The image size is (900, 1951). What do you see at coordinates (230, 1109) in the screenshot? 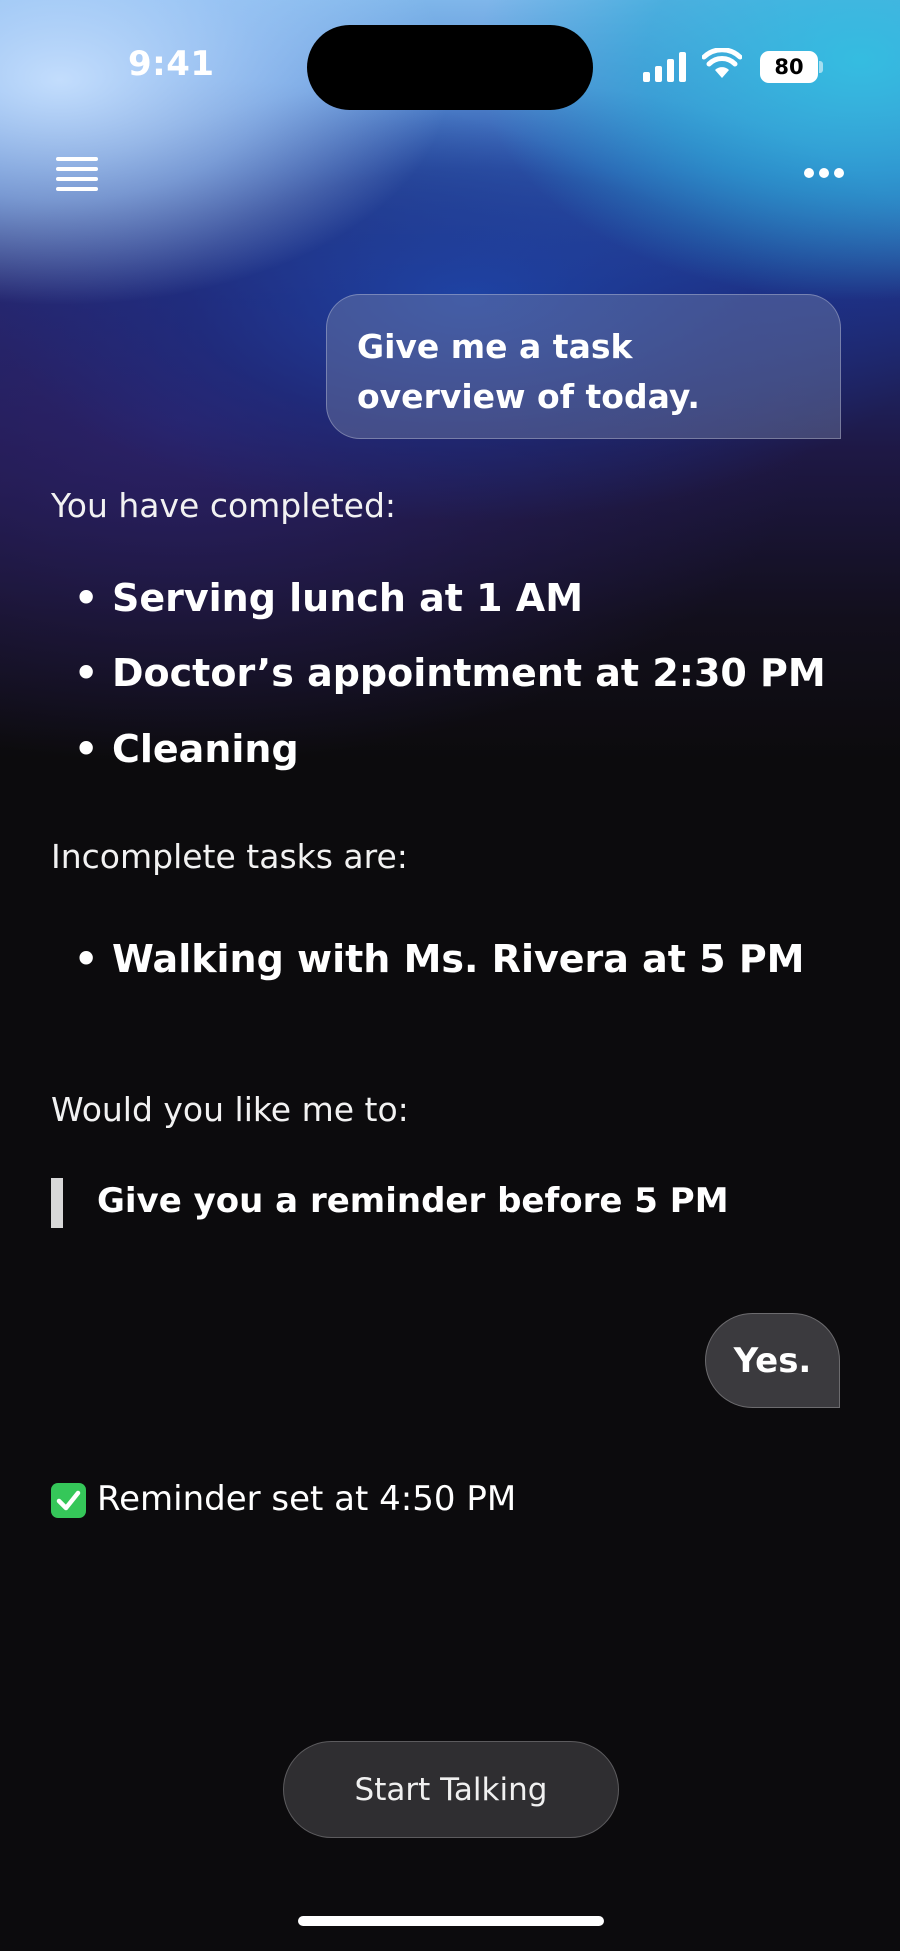
I see `question-text: Would you like me to:` at bounding box center [230, 1109].